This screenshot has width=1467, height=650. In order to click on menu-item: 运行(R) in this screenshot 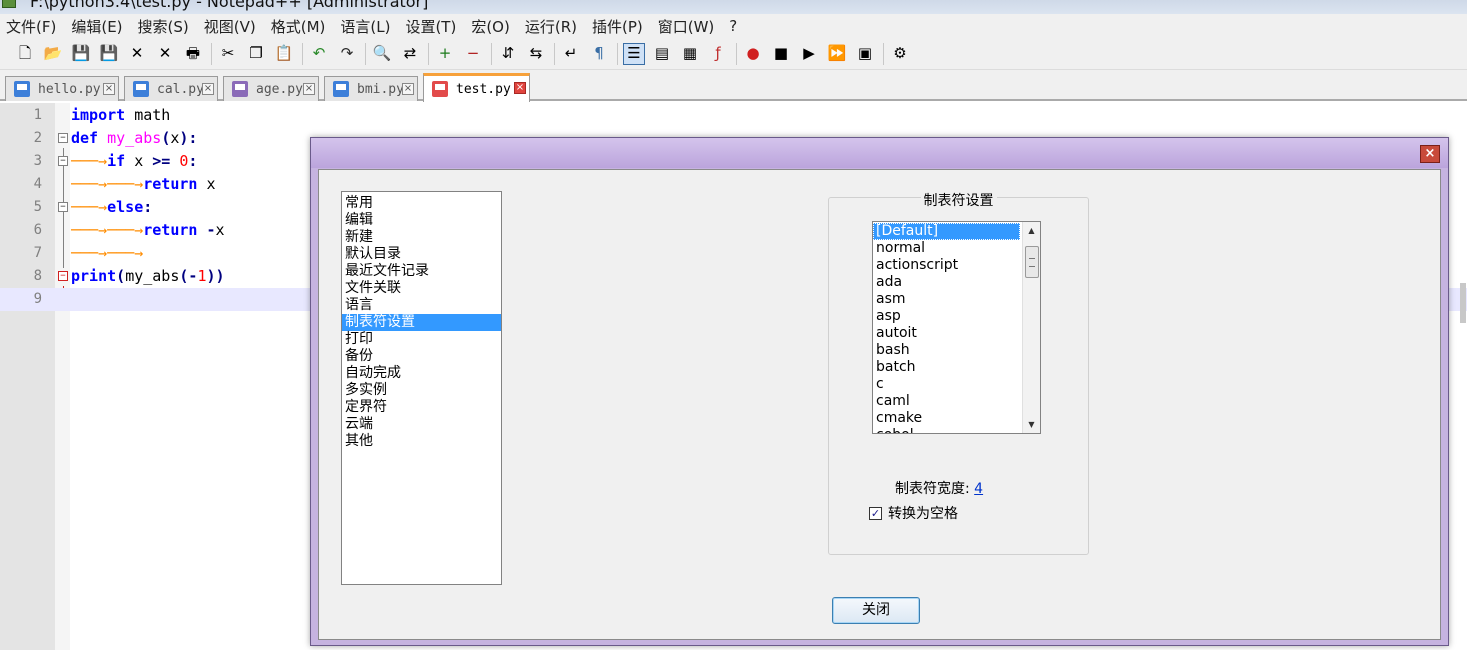, I will do `click(551, 26)`.